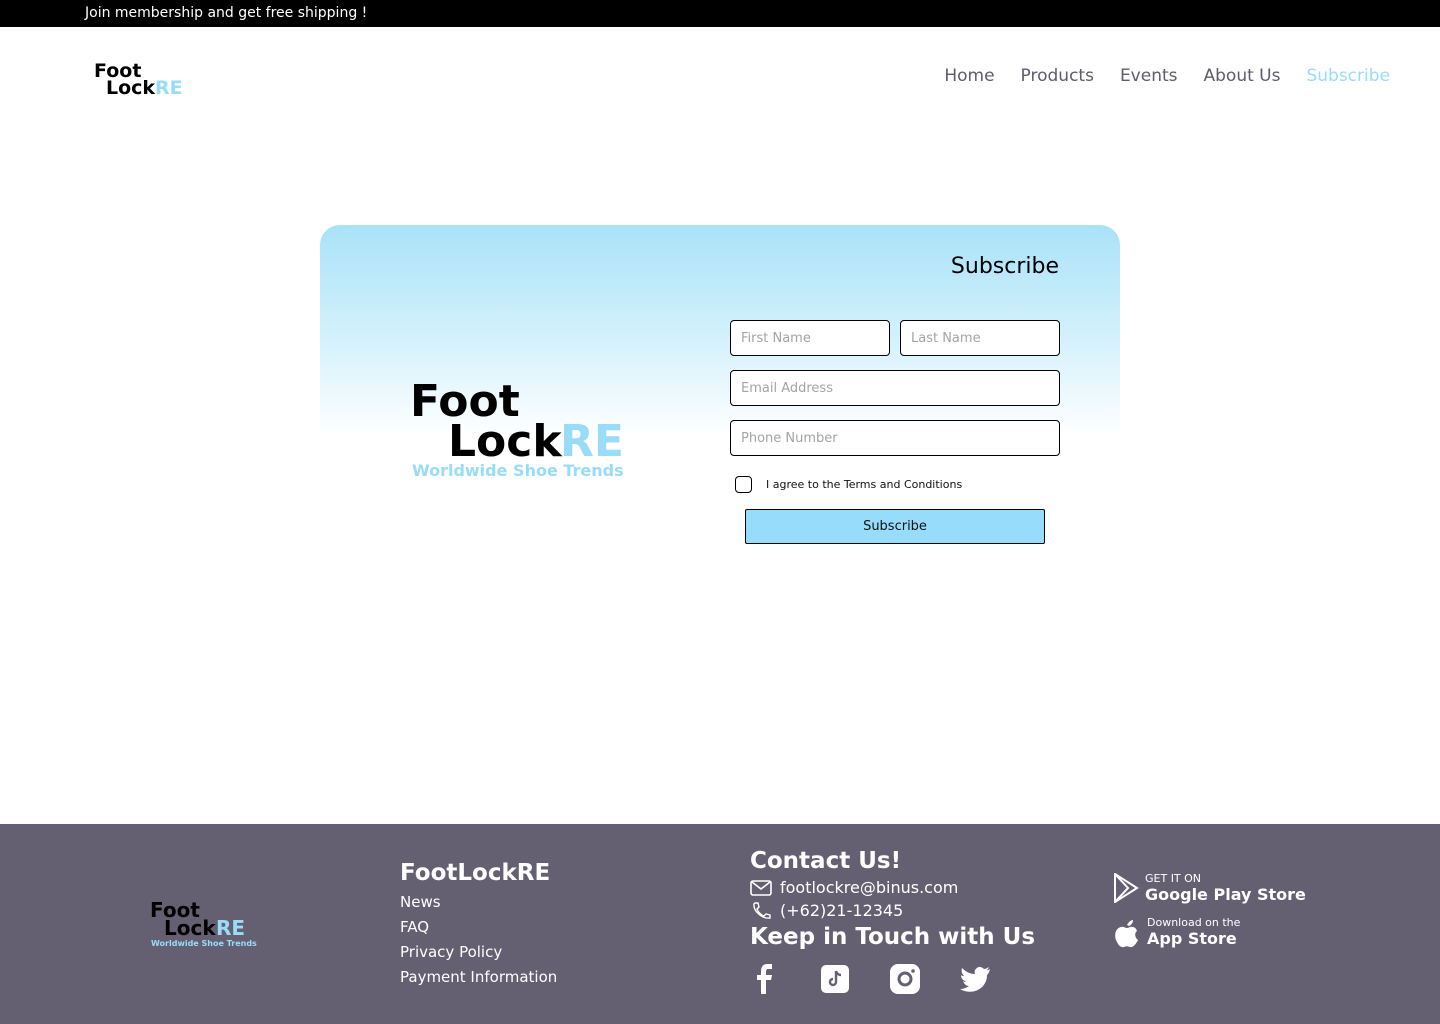 This screenshot has width=1440, height=1024. Describe the element at coordinates (475, 873) in the screenshot. I see `footer-brand-title: FootLockRE` at that location.